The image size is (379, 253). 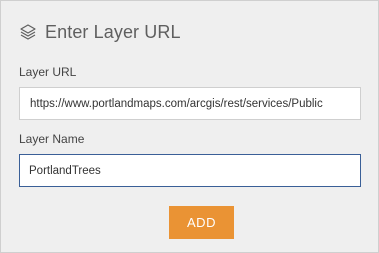 I want to click on layer-name-label: Layer Name, so click(x=52, y=139).